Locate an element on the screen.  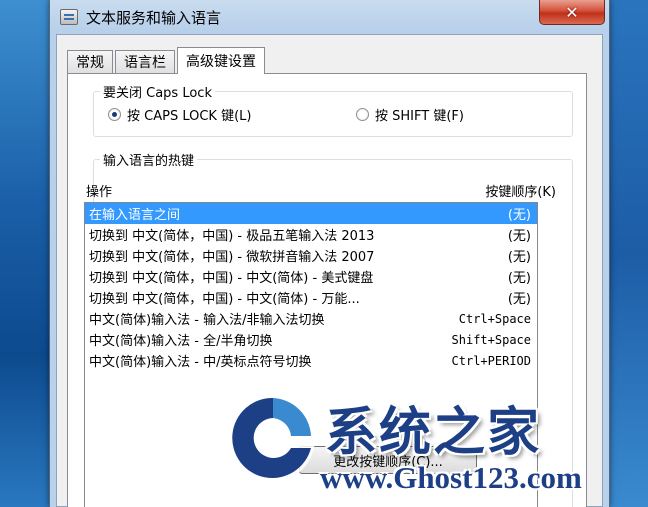
list-item: 切换到 中文(简体，中国) - 微软拼音输入法 2007 (无) is located at coordinates (311, 255).